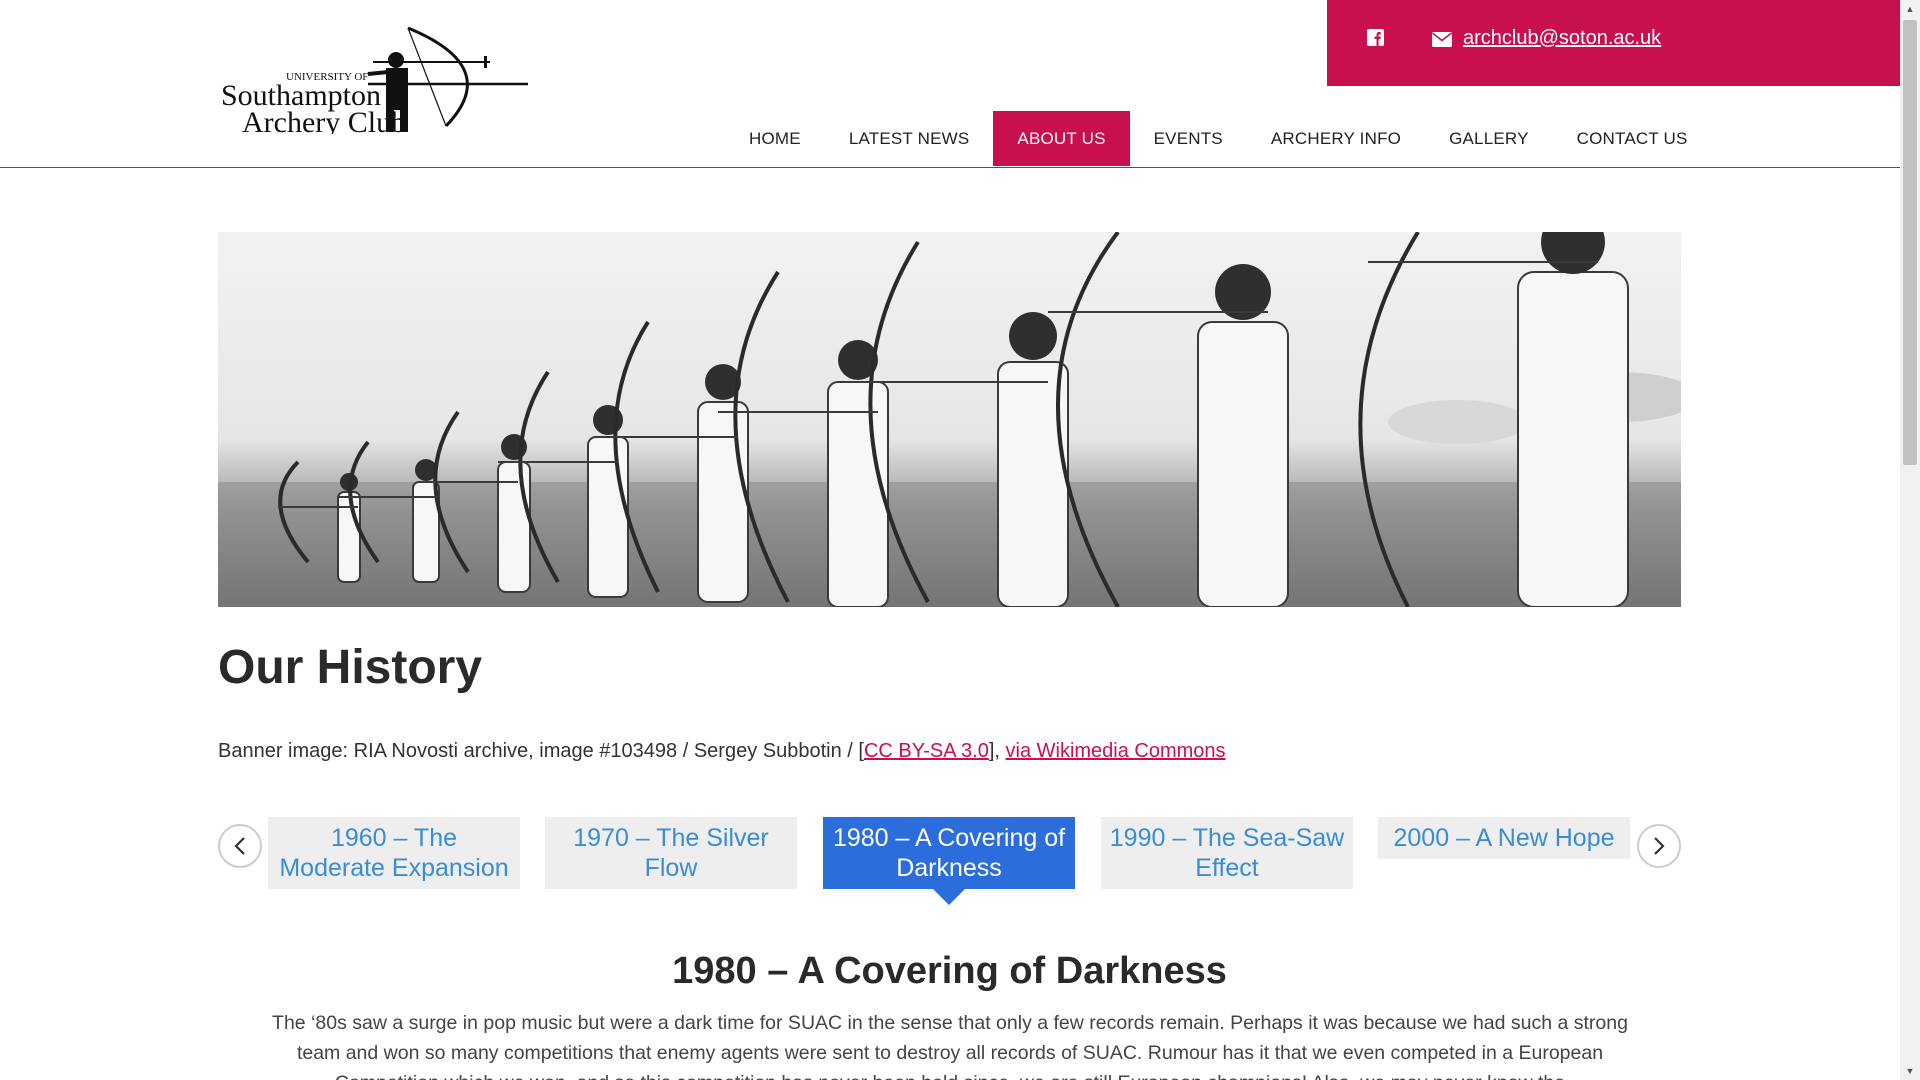  I want to click on contact-bar: archclub@soton.ac.uk, so click(1613, 43).